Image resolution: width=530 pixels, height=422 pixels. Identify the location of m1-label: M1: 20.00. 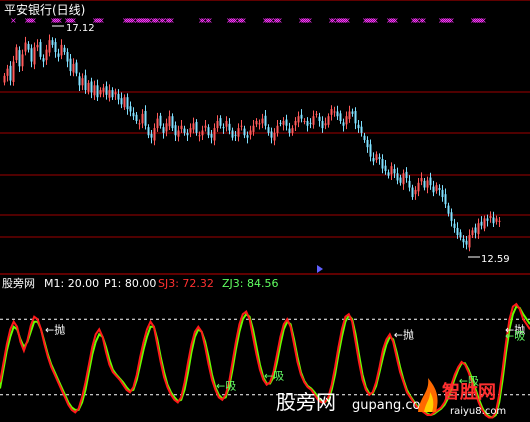
(71, 283).